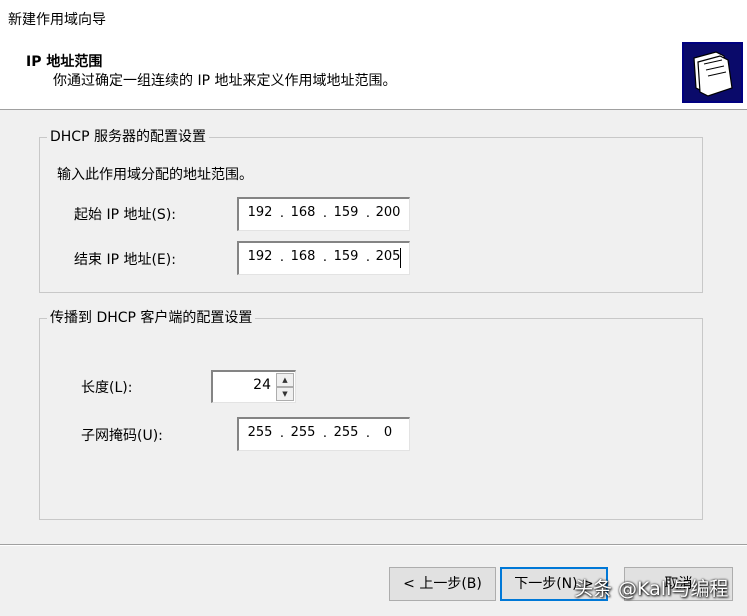 The height and width of the screenshot is (616, 747). Describe the element at coordinates (373, 545) in the screenshot. I see `footer-separator` at that location.